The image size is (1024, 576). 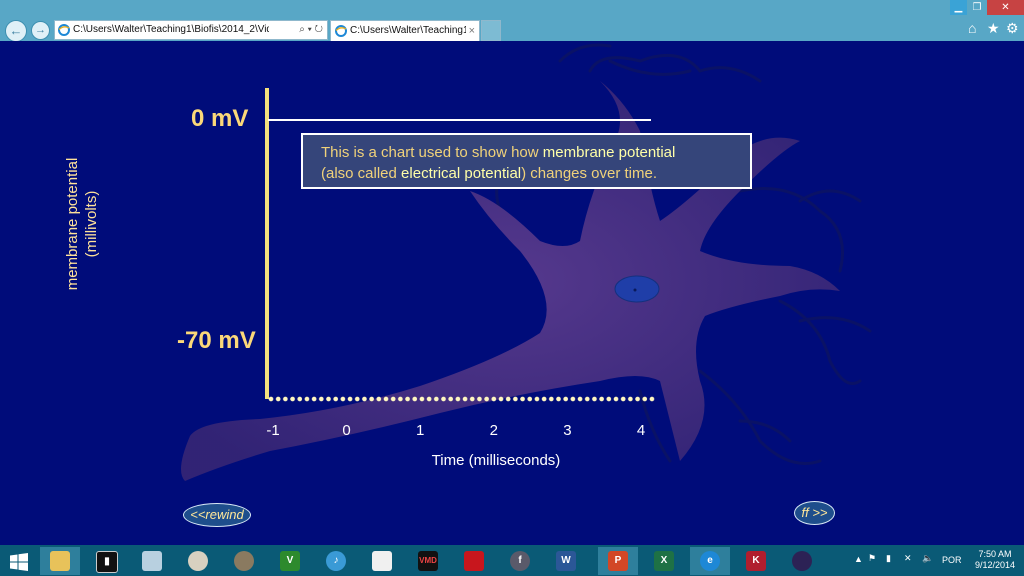 I want to click on rewind-button: <<rewind, so click(x=217, y=515).